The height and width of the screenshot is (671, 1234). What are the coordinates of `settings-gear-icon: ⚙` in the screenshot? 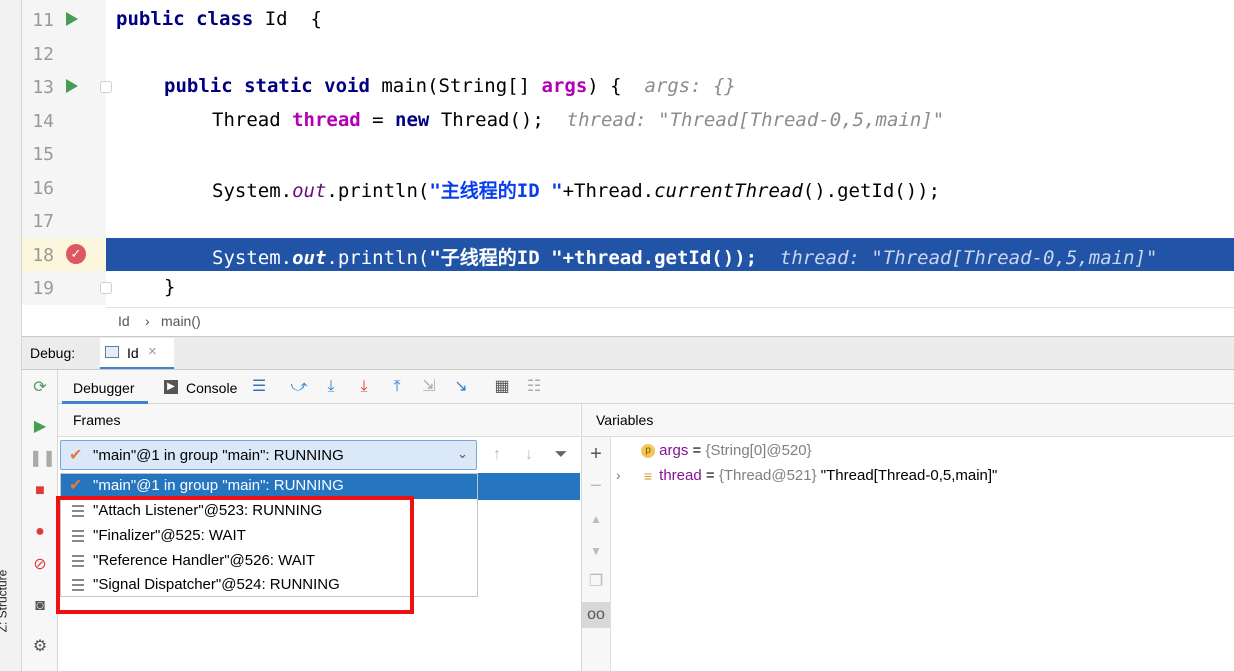 It's located at (40, 647).